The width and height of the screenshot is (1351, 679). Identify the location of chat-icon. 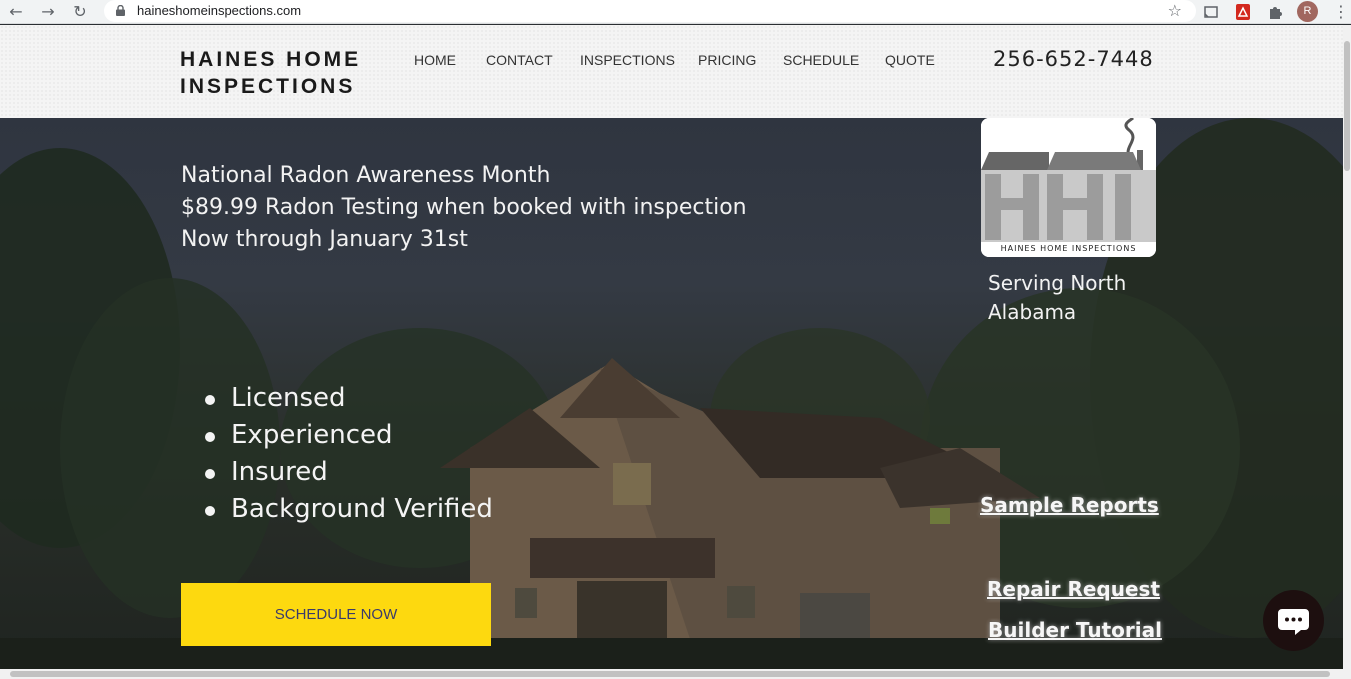
(1293, 622).